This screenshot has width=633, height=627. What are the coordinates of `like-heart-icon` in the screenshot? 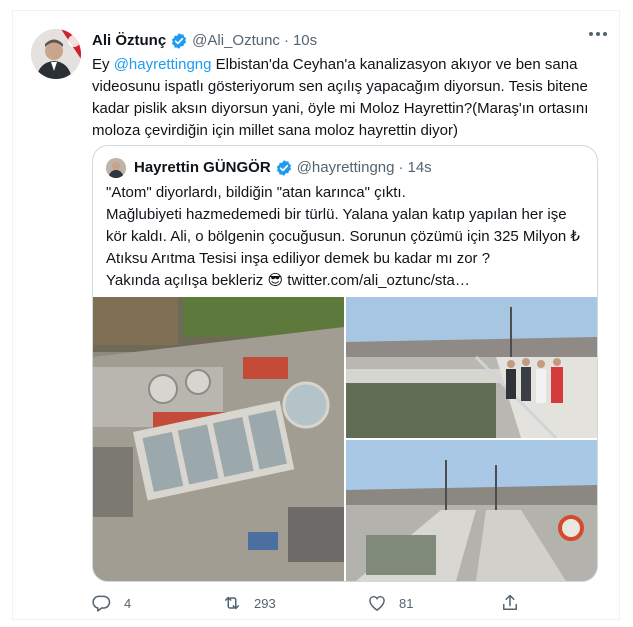 It's located at (377, 603).